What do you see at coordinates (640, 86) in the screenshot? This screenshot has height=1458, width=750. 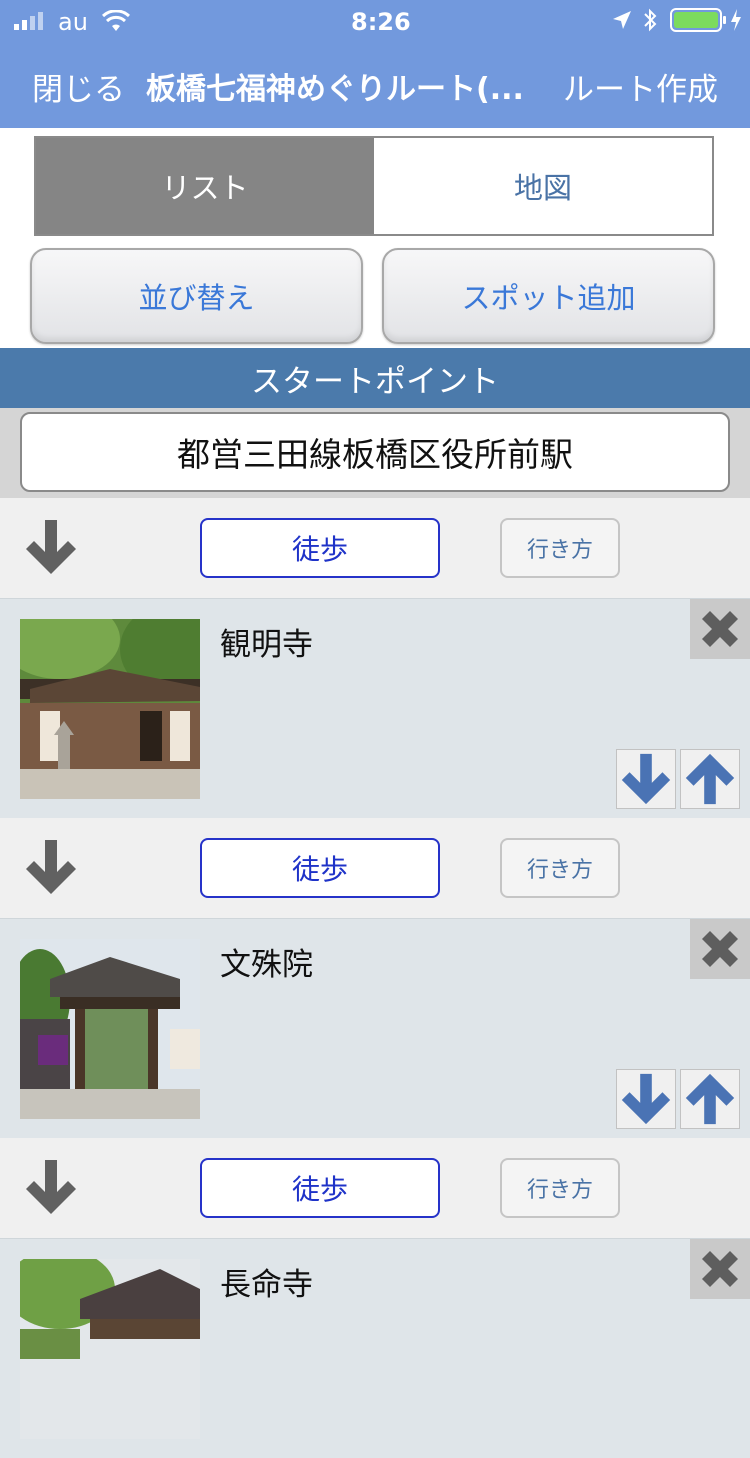 I see `create-route-button: ルート作成` at bounding box center [640, 86].